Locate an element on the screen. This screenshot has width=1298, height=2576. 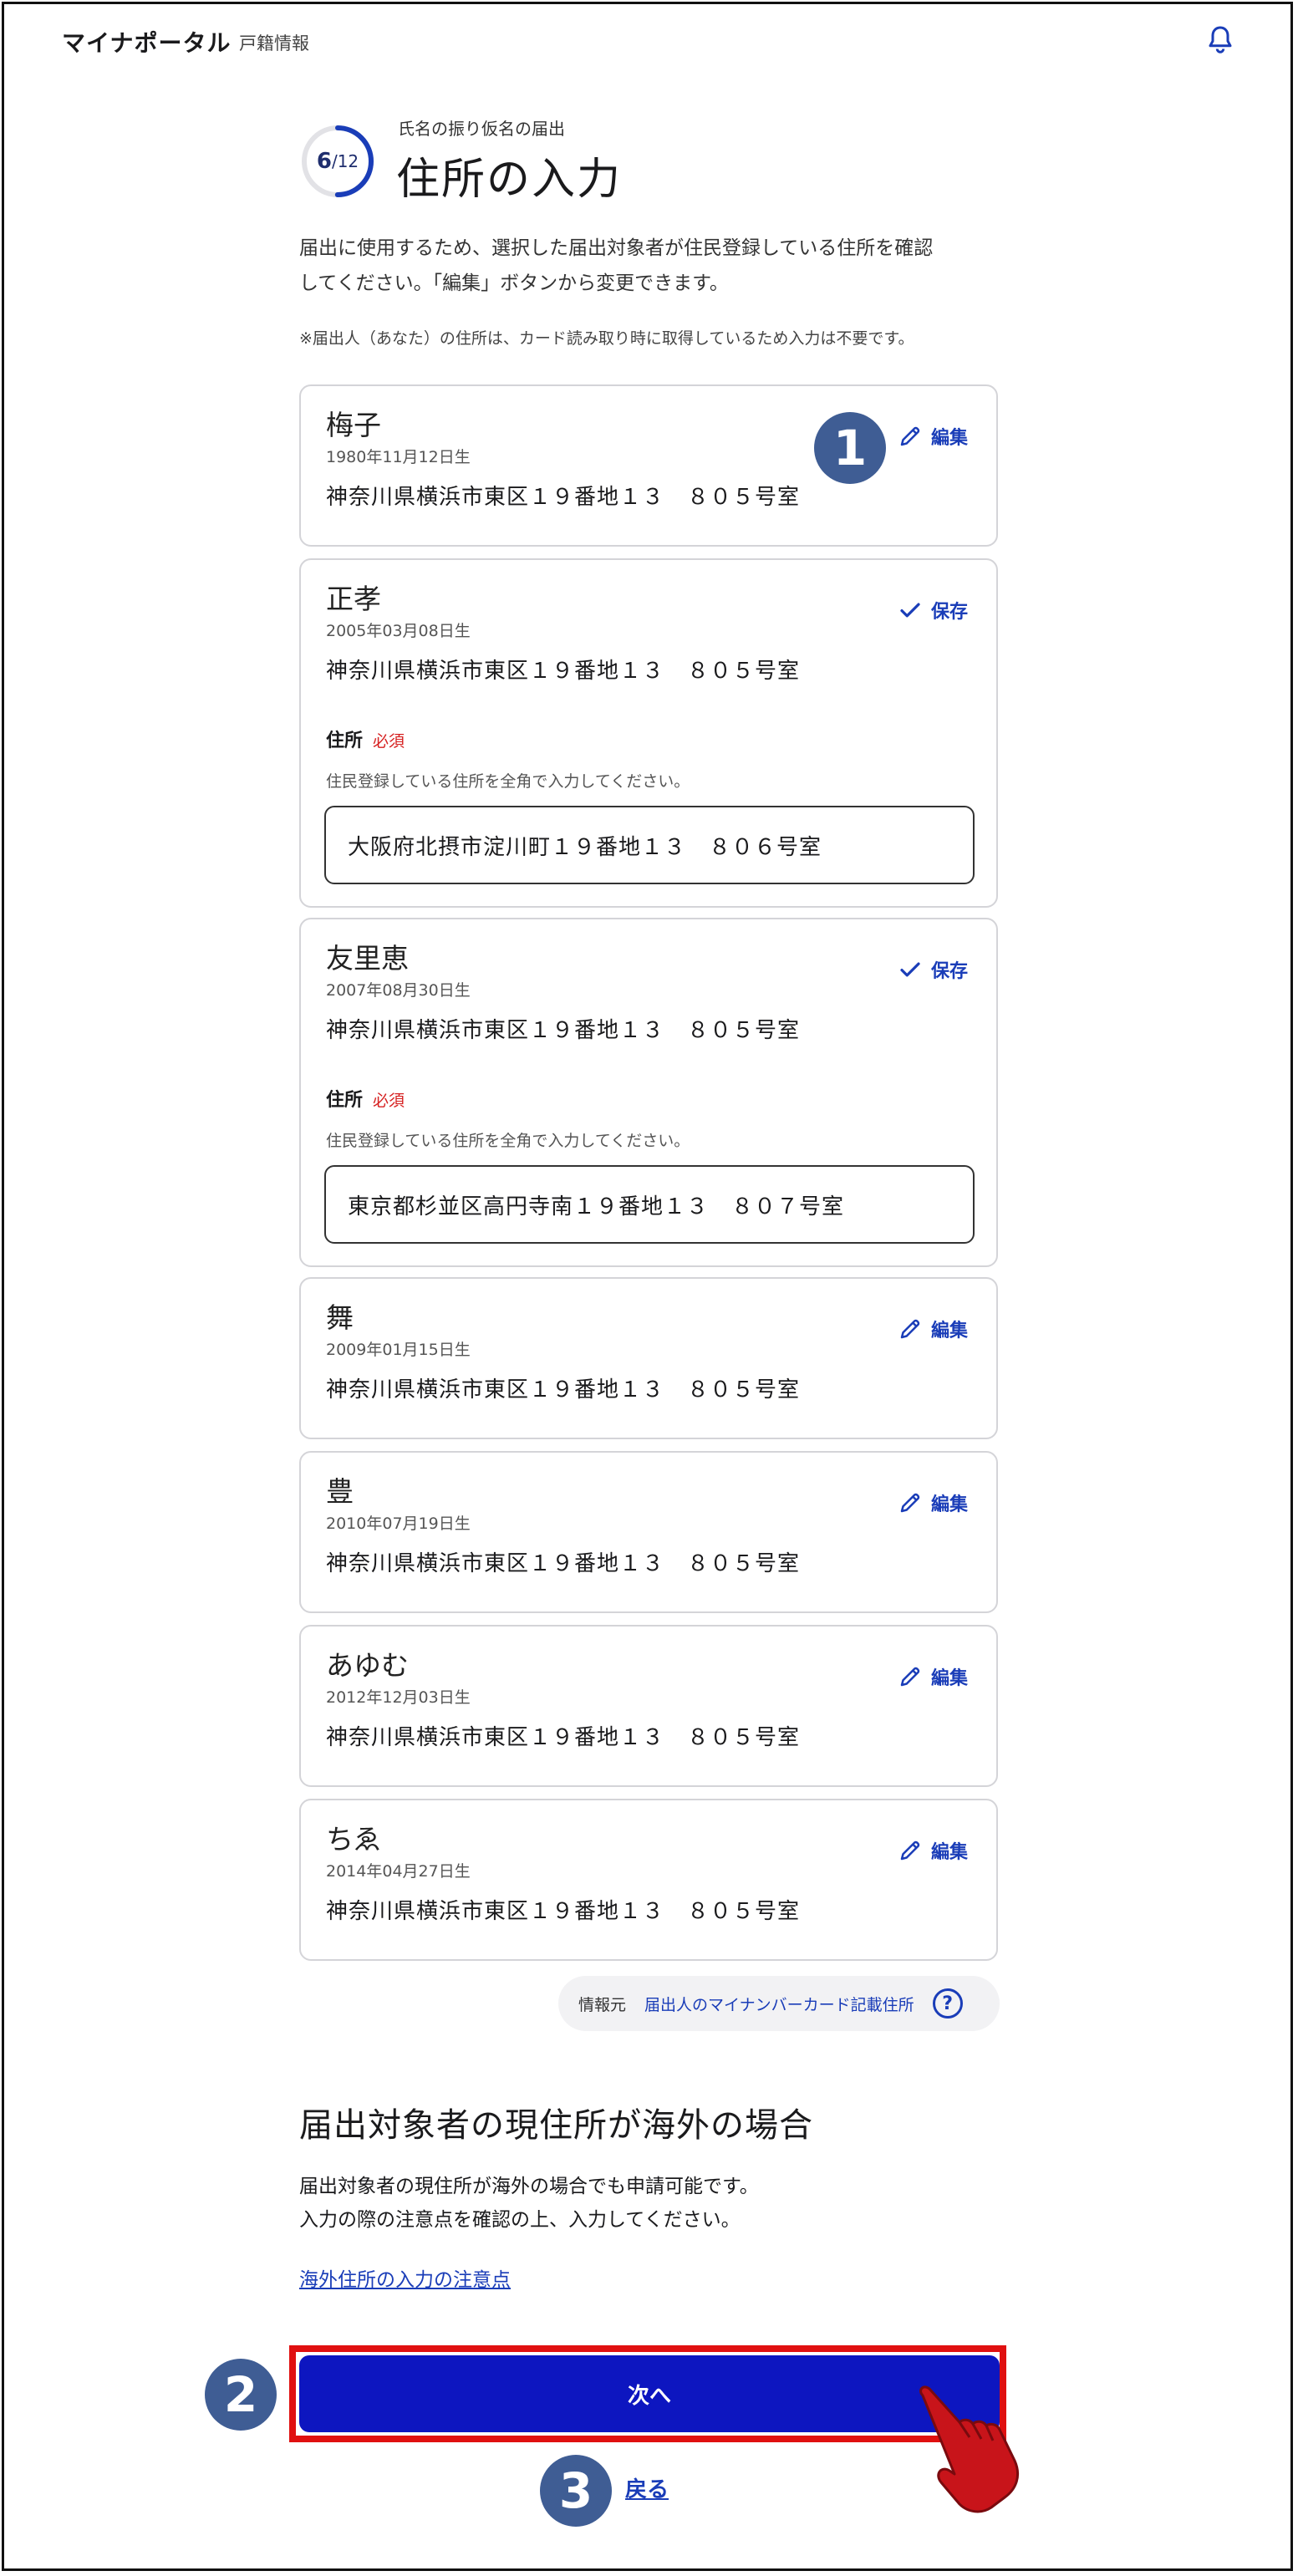
person-birthdate: 1980年11月12日生 is located at coordinates (398, 457).